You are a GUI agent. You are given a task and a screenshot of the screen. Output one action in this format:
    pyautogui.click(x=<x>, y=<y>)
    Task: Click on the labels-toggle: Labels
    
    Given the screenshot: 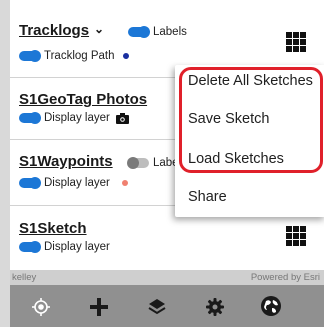 What is the action you would take?
    pyautogui.click(x=157, y=32)
    